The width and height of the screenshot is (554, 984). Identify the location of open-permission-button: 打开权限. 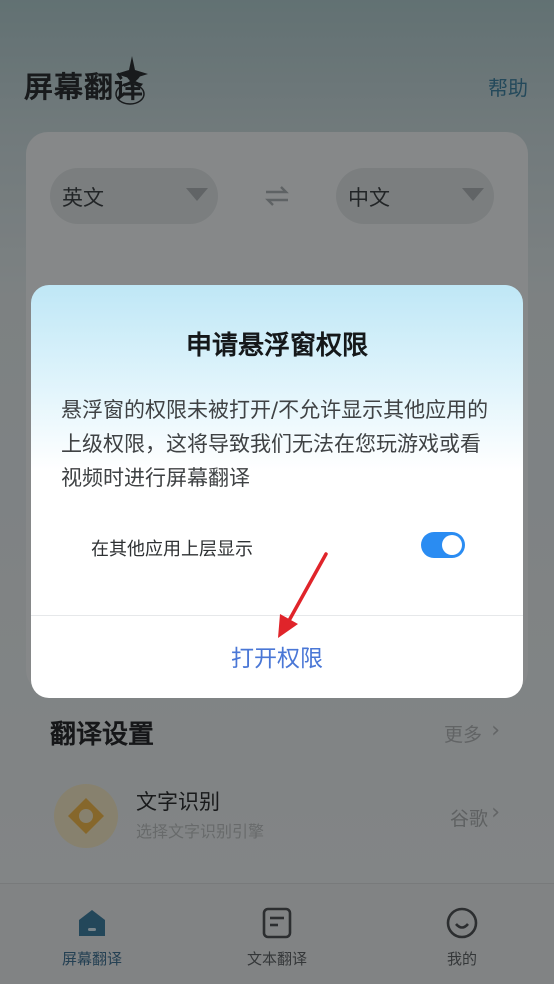
(277, 656).